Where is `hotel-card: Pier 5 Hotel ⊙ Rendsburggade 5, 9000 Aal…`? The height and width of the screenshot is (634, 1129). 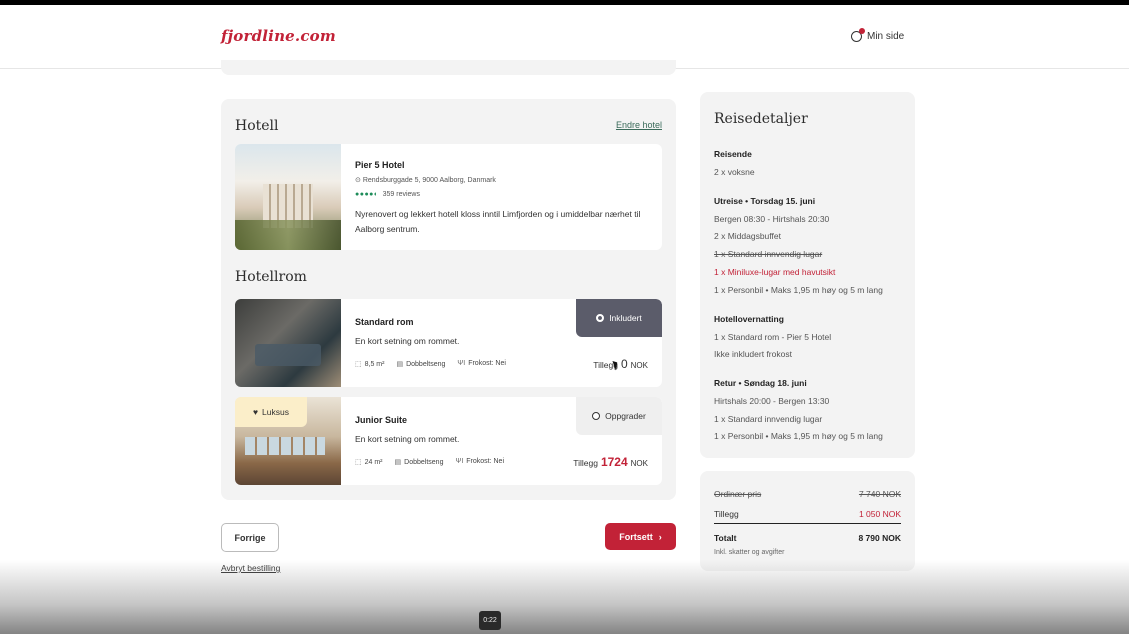
hotel-card: Pier 5 Hotel ⊙ Rendsburggade 5, 9000 Aal… is located at coordinates (448, 197).